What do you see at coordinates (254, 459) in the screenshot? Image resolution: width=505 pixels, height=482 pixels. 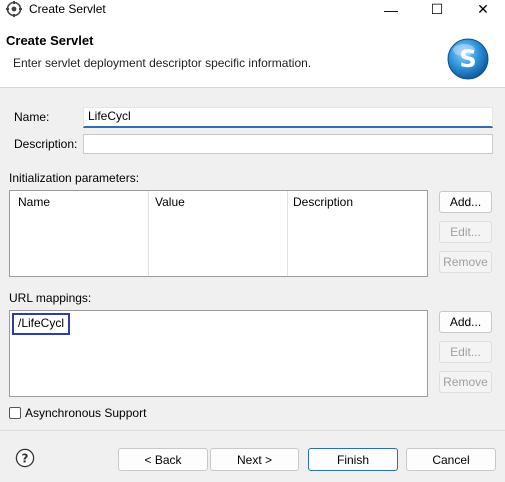 I see `next-button: Next >` at bounding box center [254, 459].